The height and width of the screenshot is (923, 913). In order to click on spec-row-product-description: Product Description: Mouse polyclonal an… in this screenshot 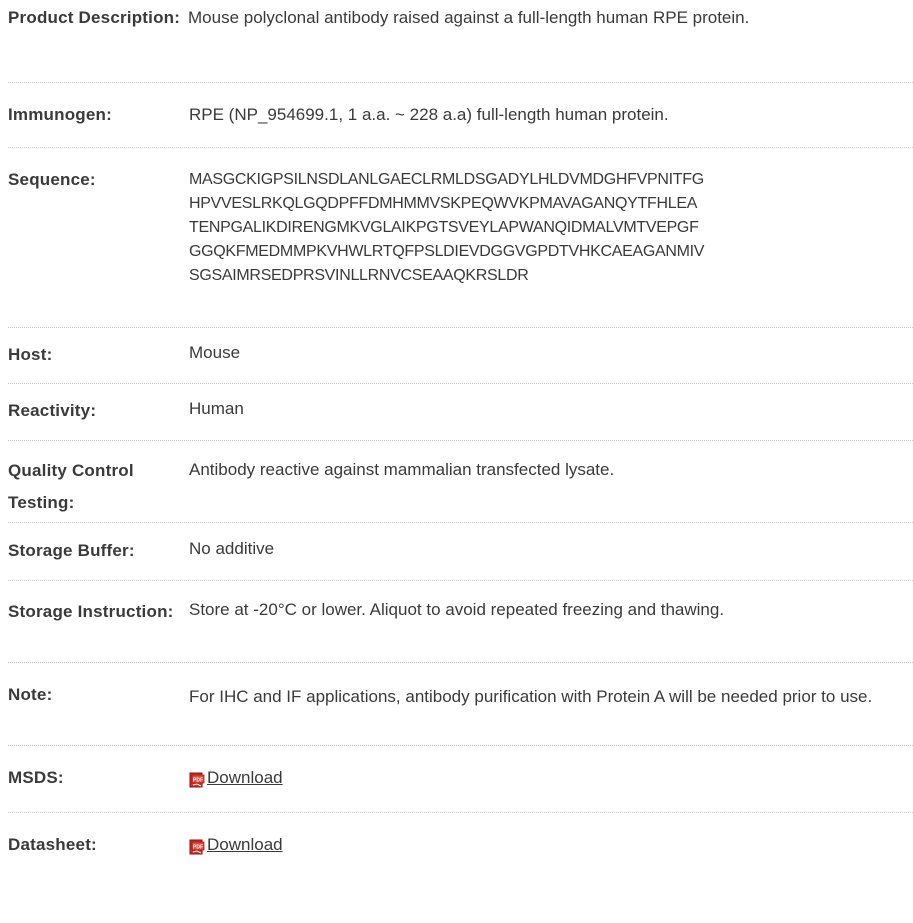, I will do `click(460, 41)`.